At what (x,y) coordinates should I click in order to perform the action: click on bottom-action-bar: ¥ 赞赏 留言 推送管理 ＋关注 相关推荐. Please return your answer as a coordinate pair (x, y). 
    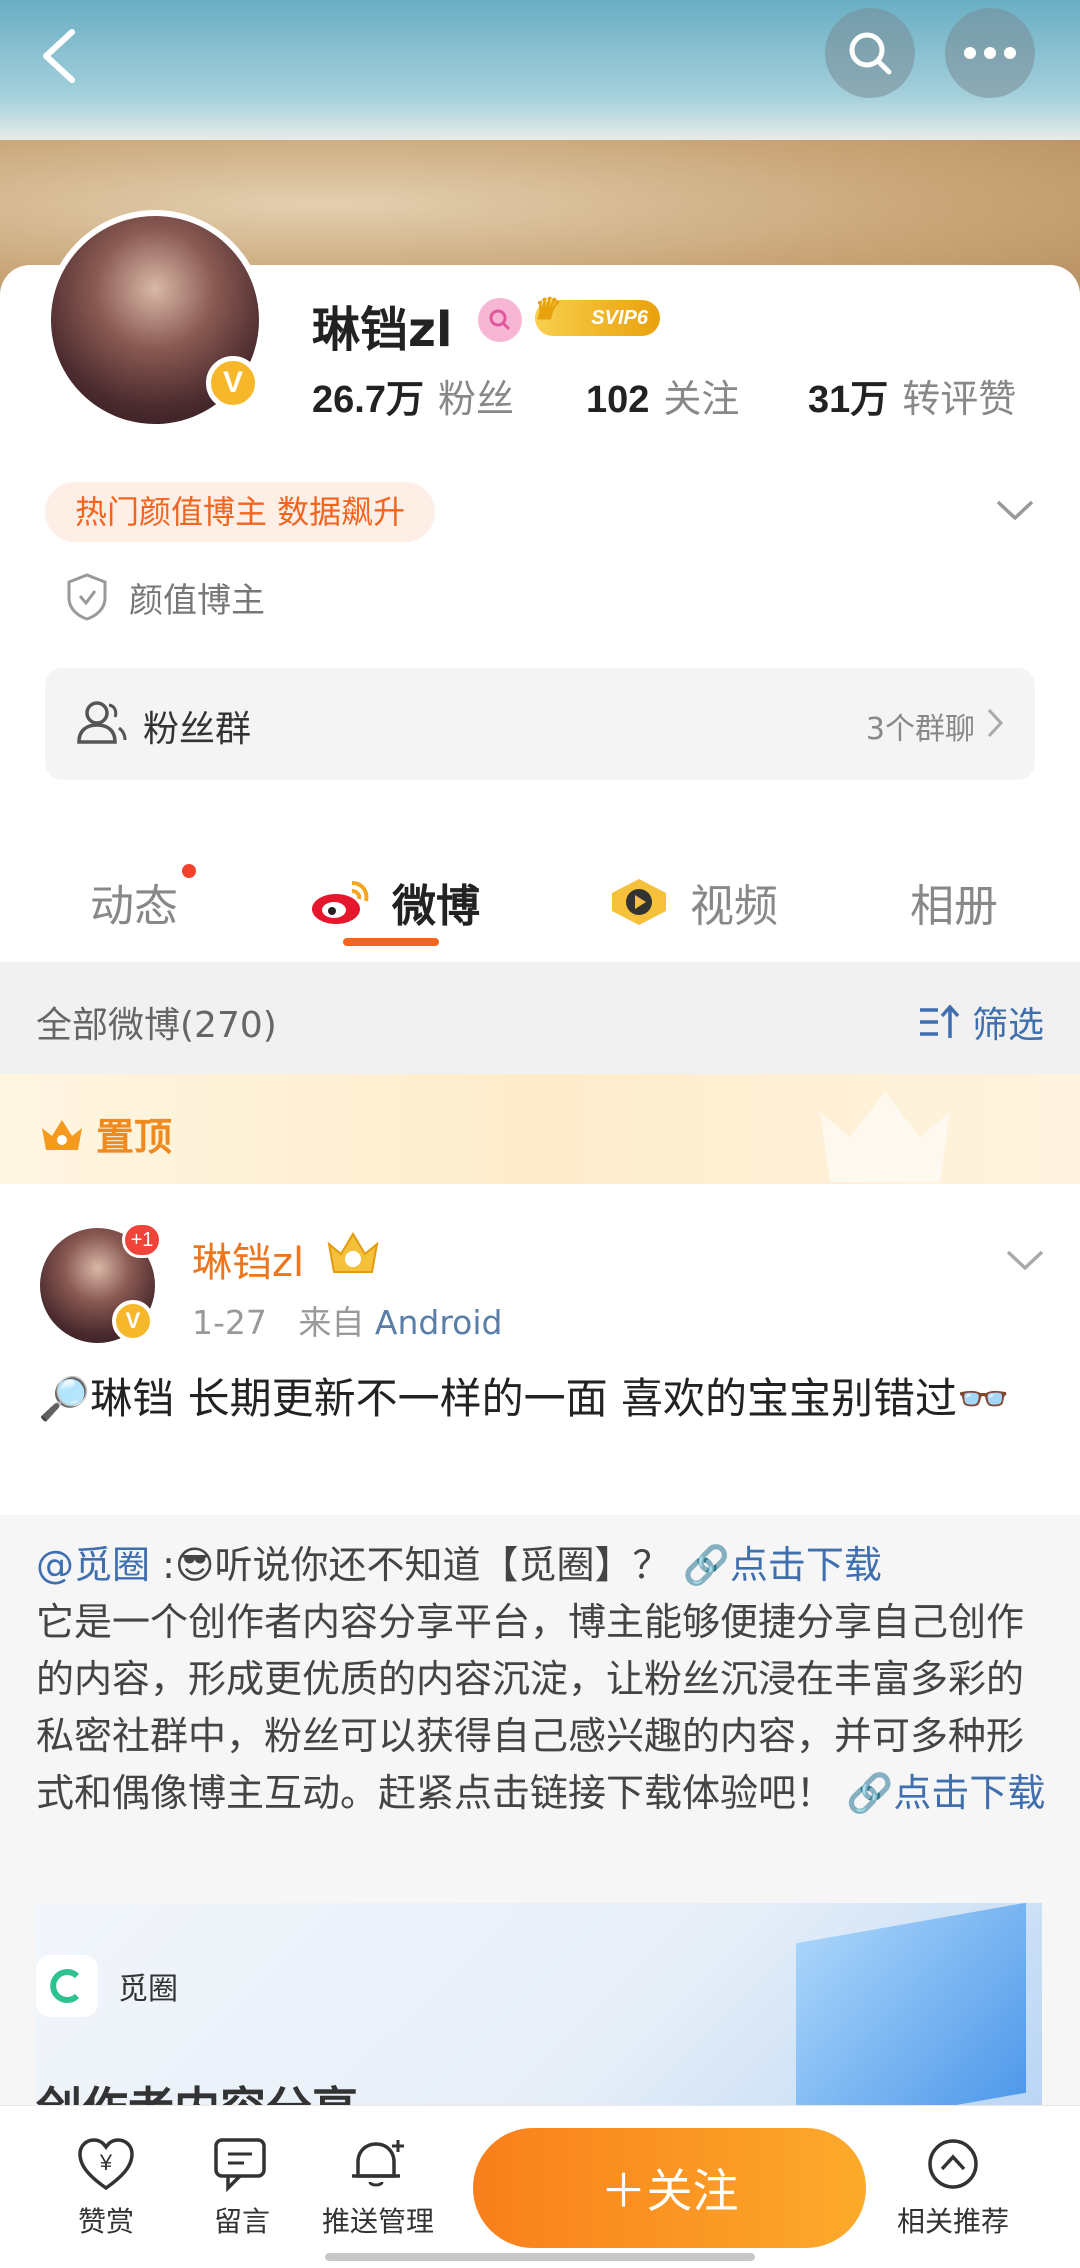
    Looking at the image, I should click on (540, 2186).